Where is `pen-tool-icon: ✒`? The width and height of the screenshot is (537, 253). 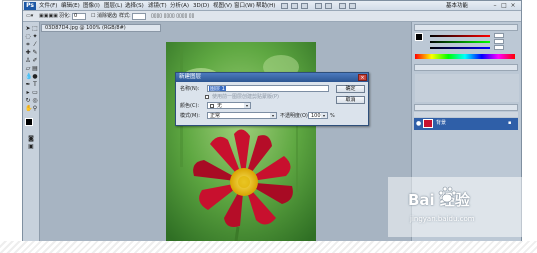 pen-tool-icon: ✒ is located at coordinates (28, 85).